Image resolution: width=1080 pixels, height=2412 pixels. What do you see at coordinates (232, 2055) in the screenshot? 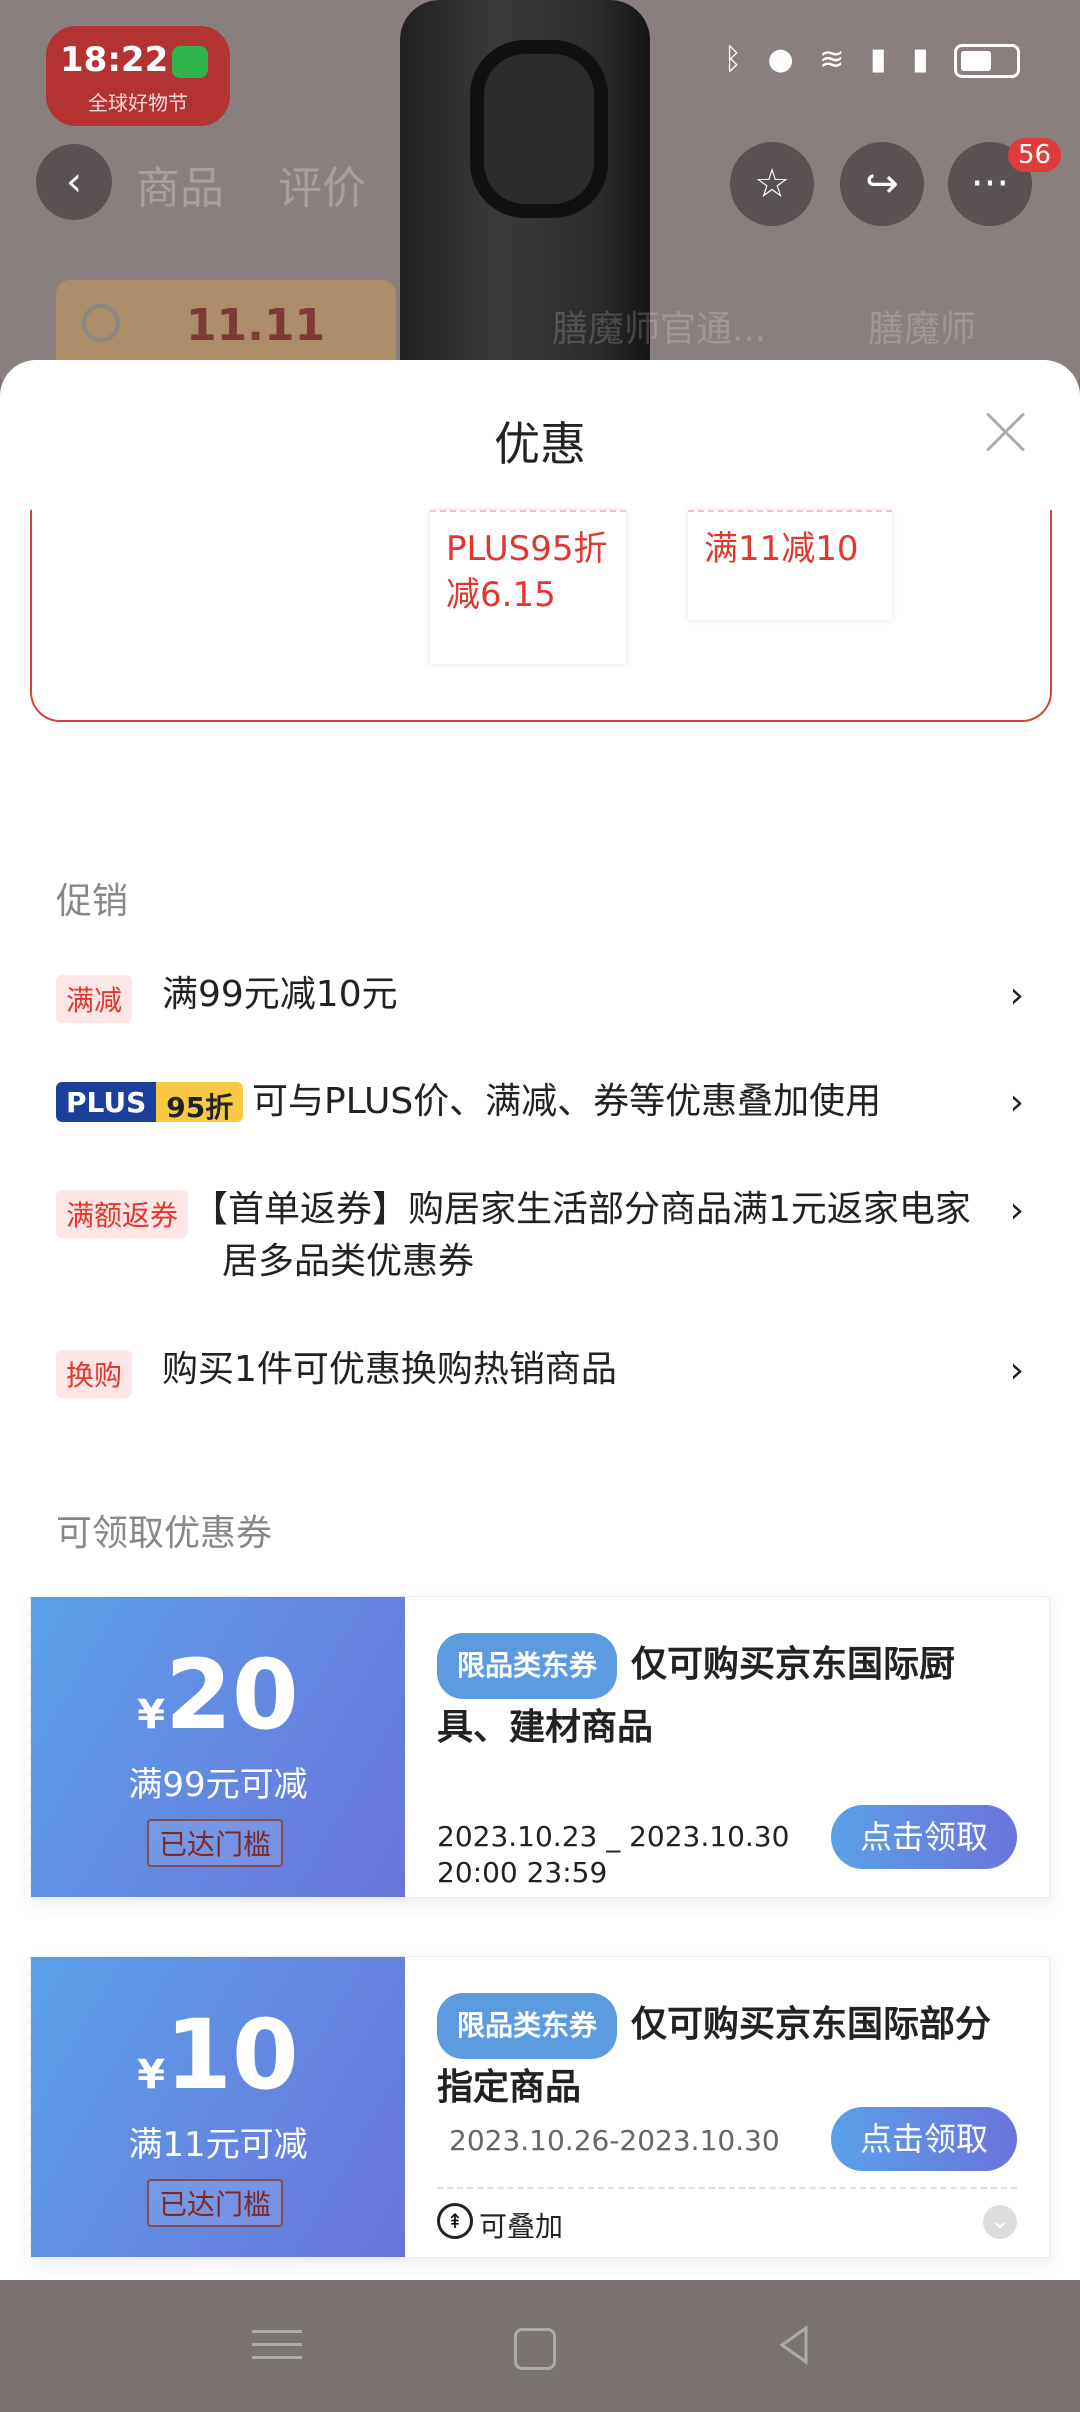
I see `coupon-value: 10` at bounding box center [232, 2055].